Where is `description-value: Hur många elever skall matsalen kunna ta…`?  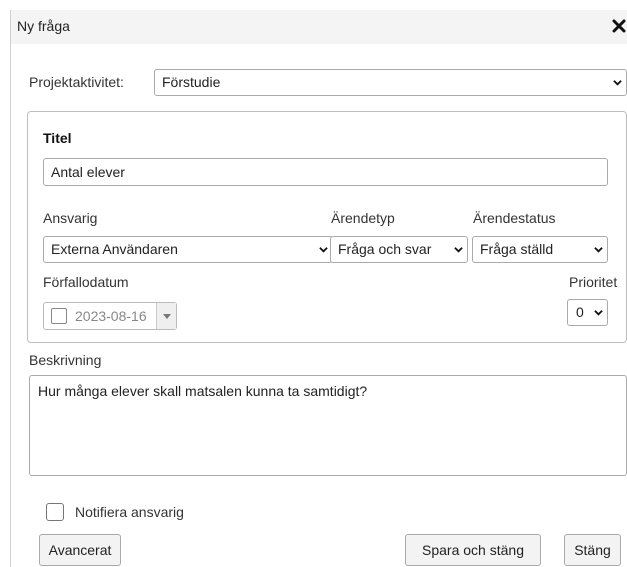 description-value: Hur många elever skall matsalen kunna ta… is located at coordinates (203, 391).